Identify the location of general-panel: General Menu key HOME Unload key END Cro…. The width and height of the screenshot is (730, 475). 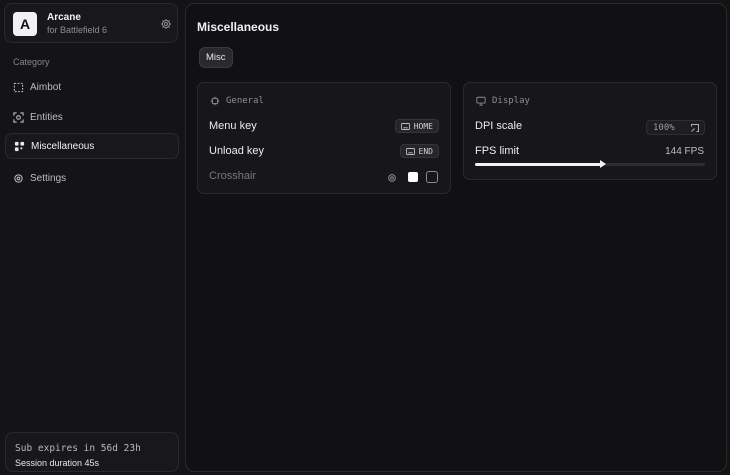
(324, 138).